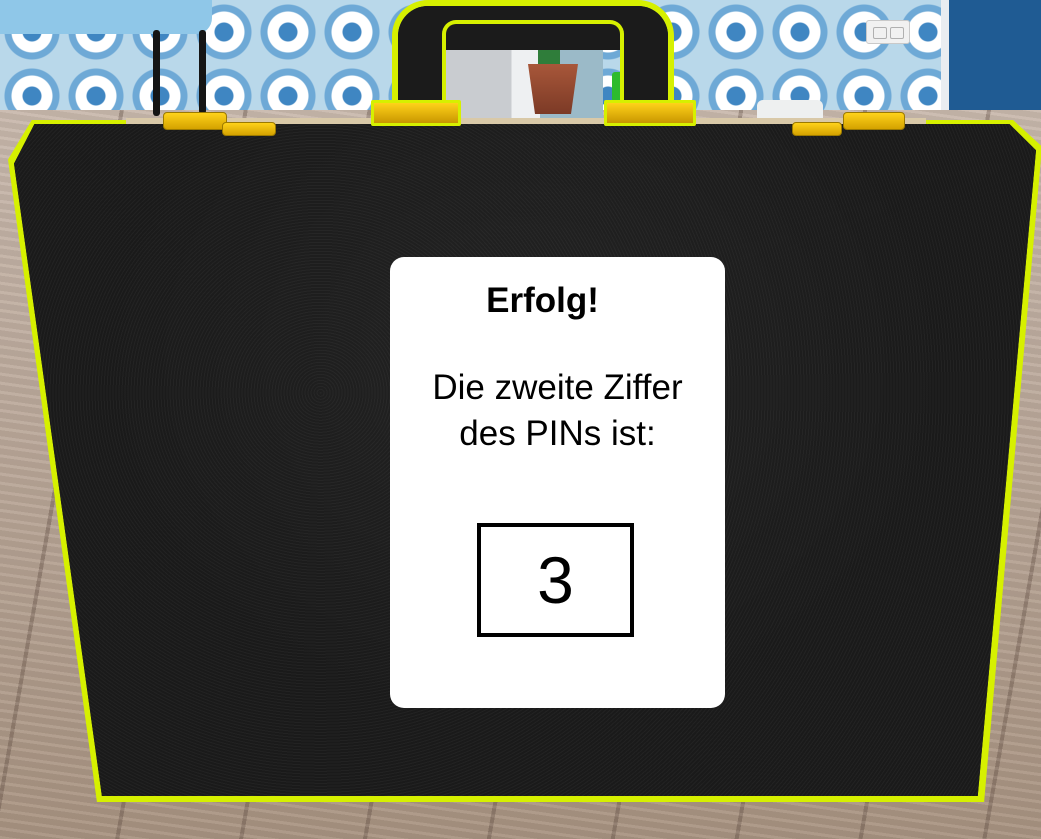 The image size is (1041, 839). What do you see at coordinates (817, 129) in the screenshot?
I see `briefcase-latch-right` at bounding box center [817, 129].